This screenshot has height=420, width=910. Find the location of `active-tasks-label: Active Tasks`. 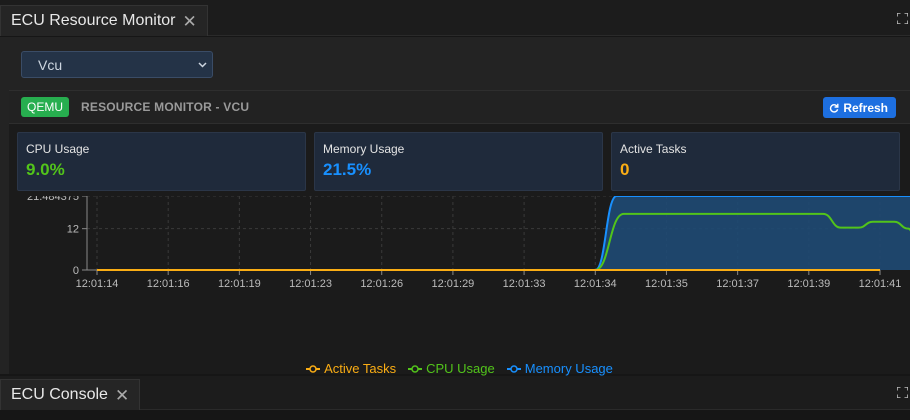

active-tasks-label: Active Tasks is located at coordinates (653, 149).